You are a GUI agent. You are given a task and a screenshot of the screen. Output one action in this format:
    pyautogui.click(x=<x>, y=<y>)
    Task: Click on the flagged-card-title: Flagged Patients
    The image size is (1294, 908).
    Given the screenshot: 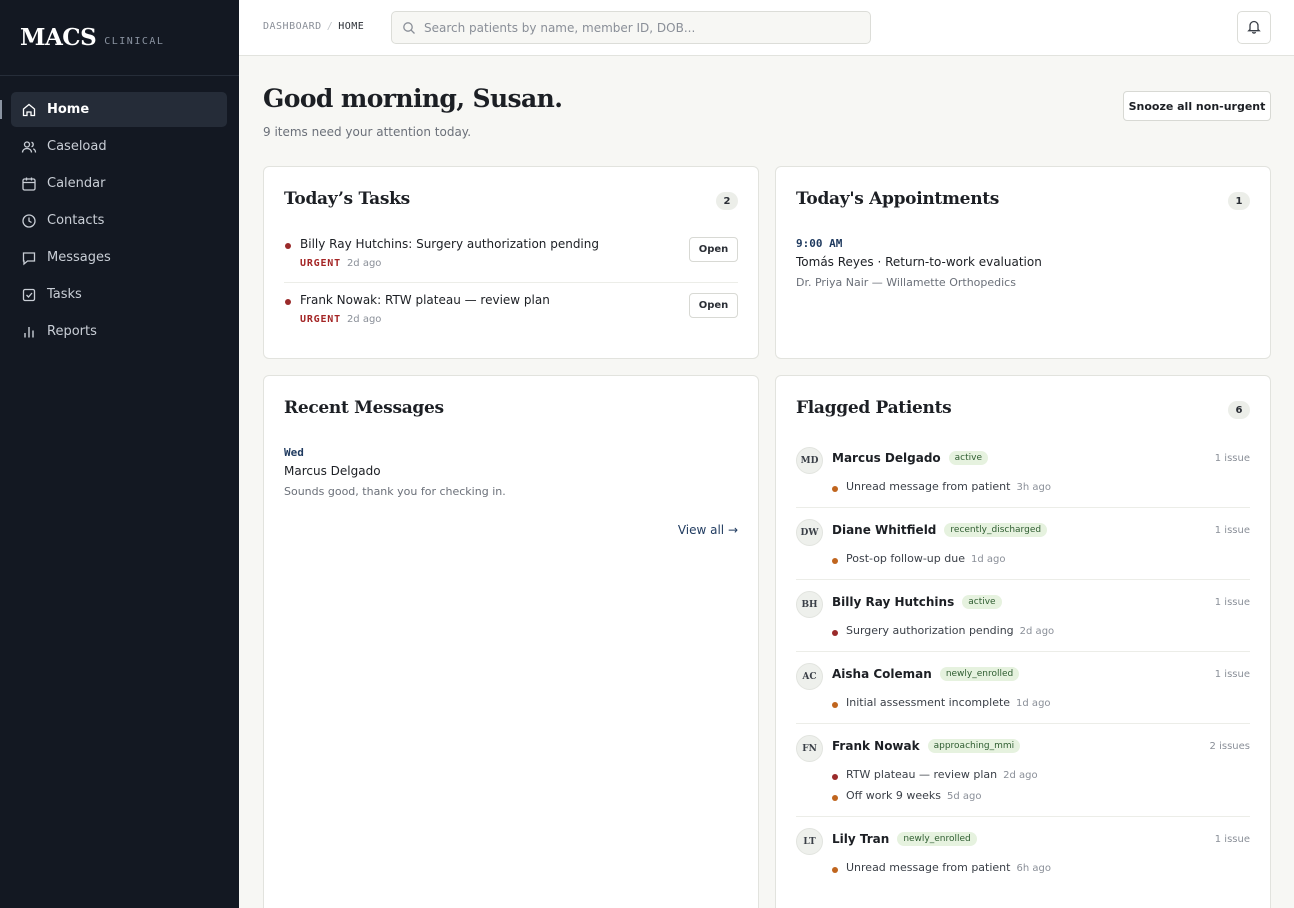 What is the action you would take?
    pyautogui.click(x=874, y=408)
    